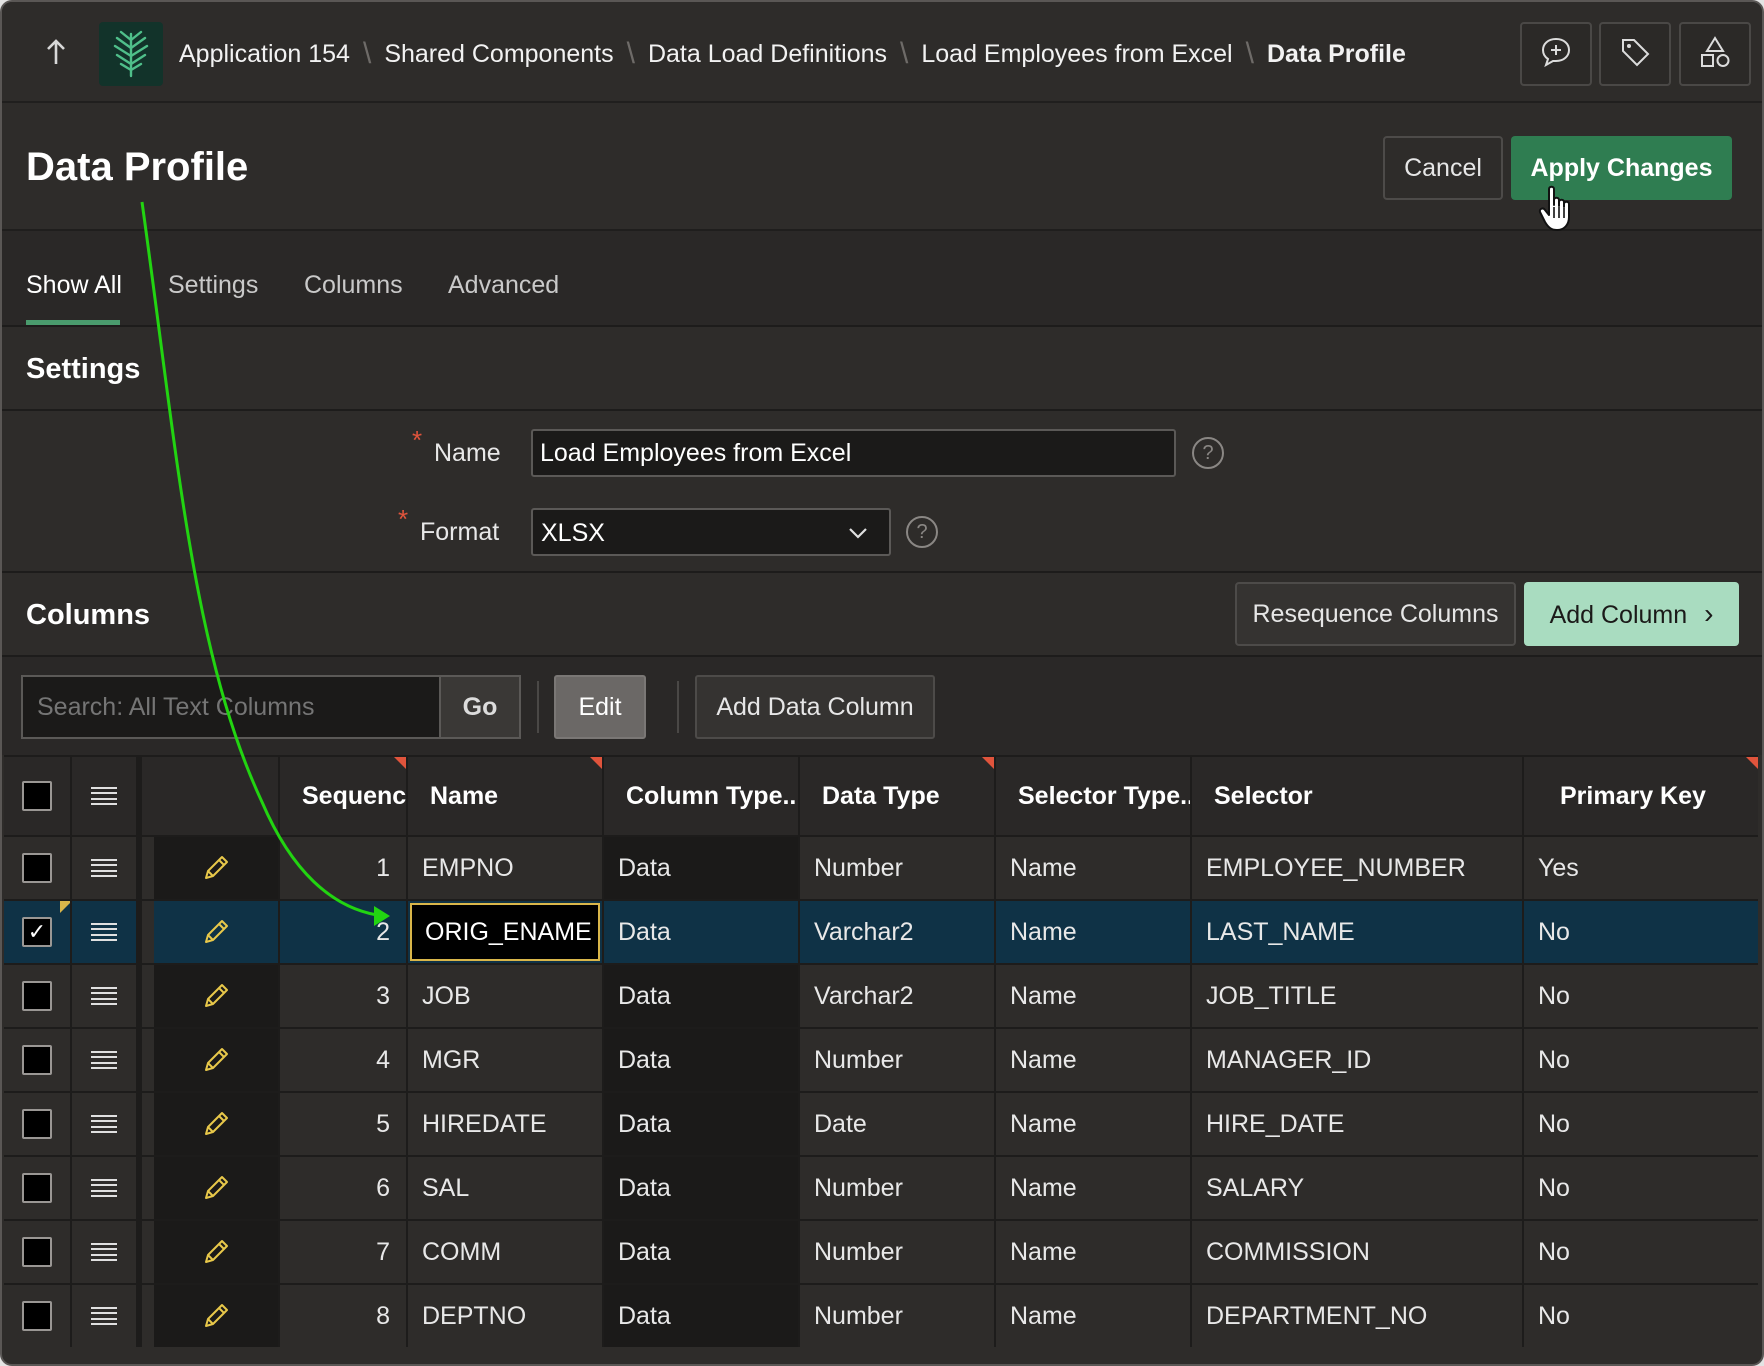 The width and height of the screenshot is (1764, 1366). Describe the element at coordinates (600, 707) in the screenshot. I see `edit-button: Edit` at that location.